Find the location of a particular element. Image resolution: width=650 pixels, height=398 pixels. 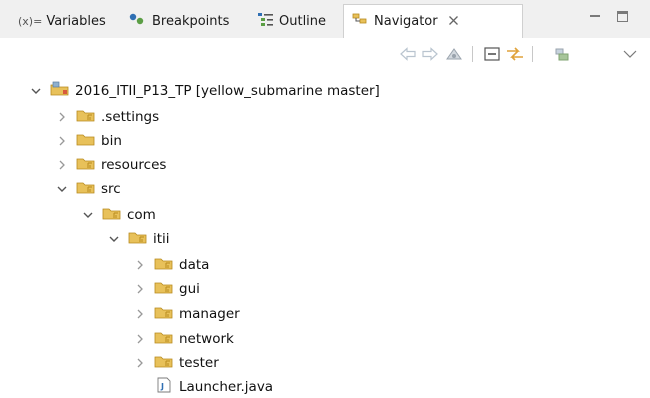

tree-item-label: gui is located at coordinates (189, 289).